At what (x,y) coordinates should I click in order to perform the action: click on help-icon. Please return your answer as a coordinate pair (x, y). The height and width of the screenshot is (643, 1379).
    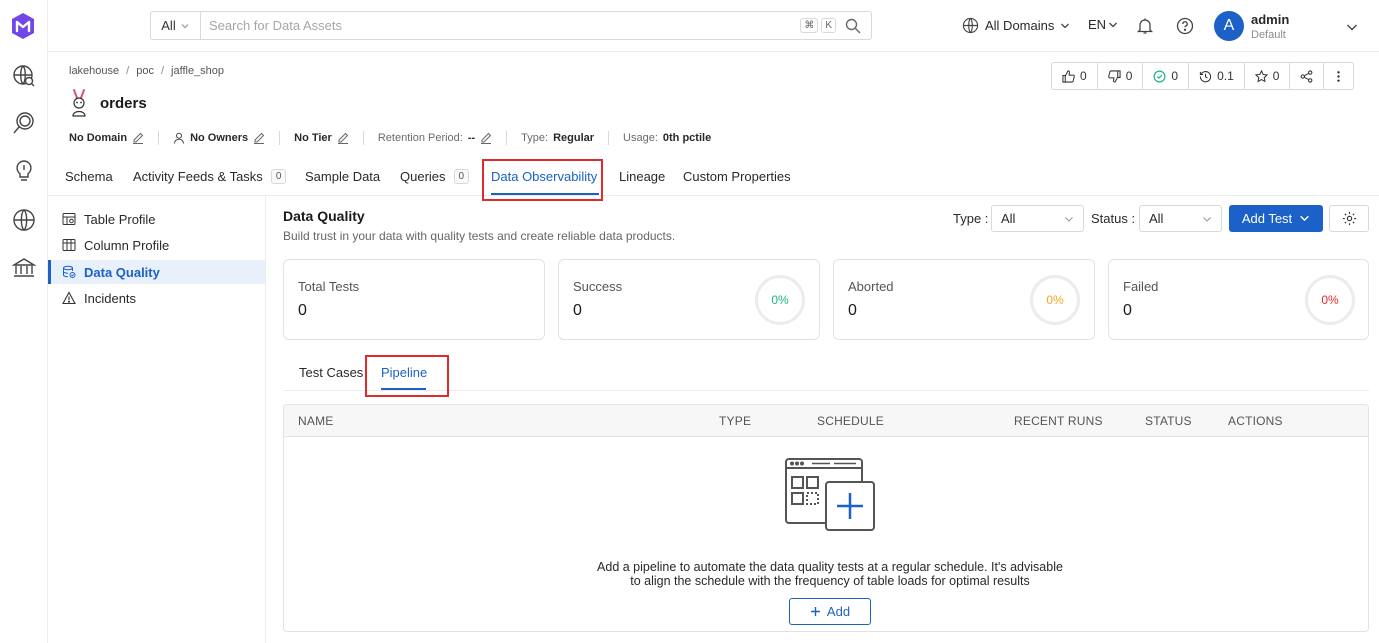
    Looking at the image, I should click on (1185, 26).